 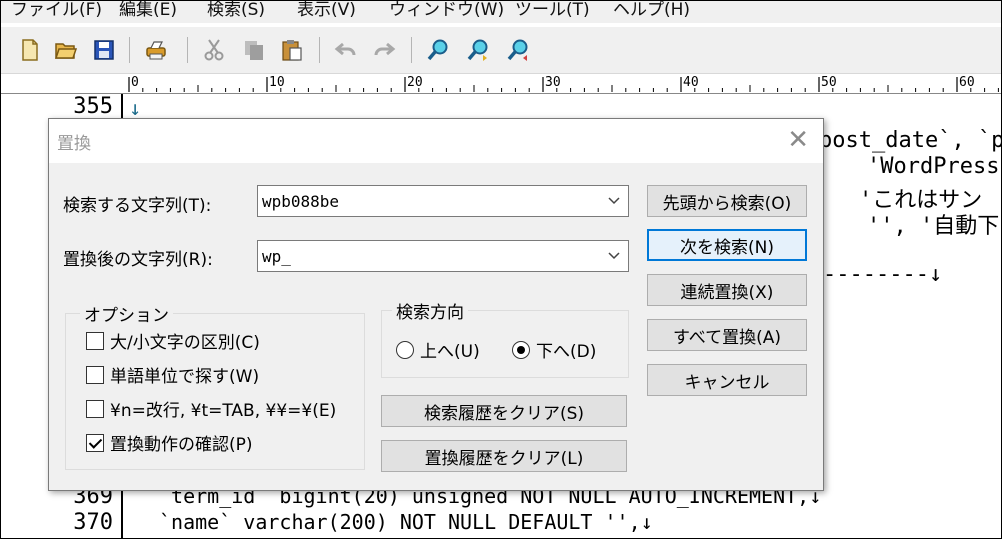 I want to click on find-input, so click(x=423, y=201).